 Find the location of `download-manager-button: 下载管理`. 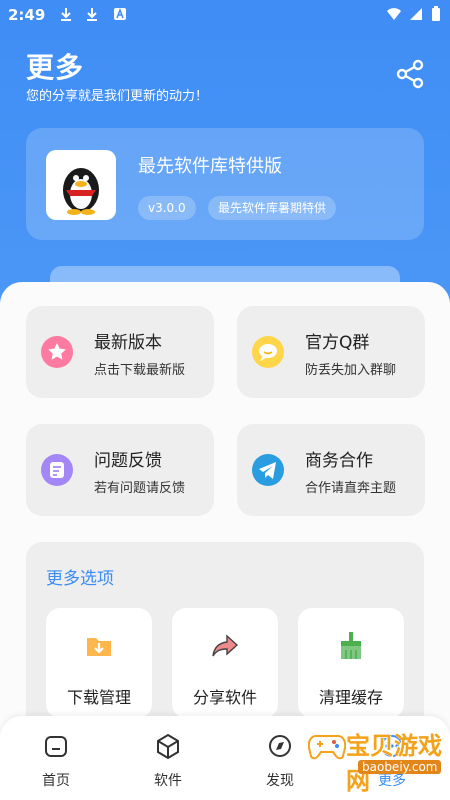

download-manager-button: 下载管理 is located at coordinates (99, 663).